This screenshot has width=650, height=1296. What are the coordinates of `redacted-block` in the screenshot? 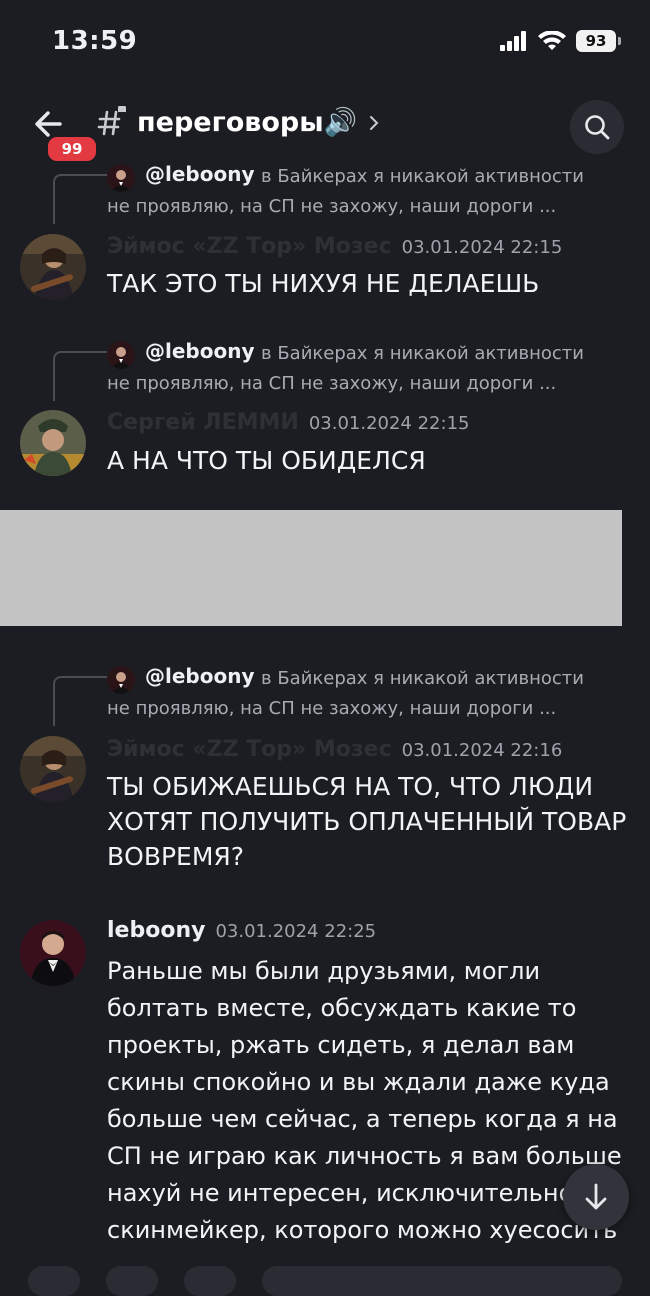 It's located at (311, 568).